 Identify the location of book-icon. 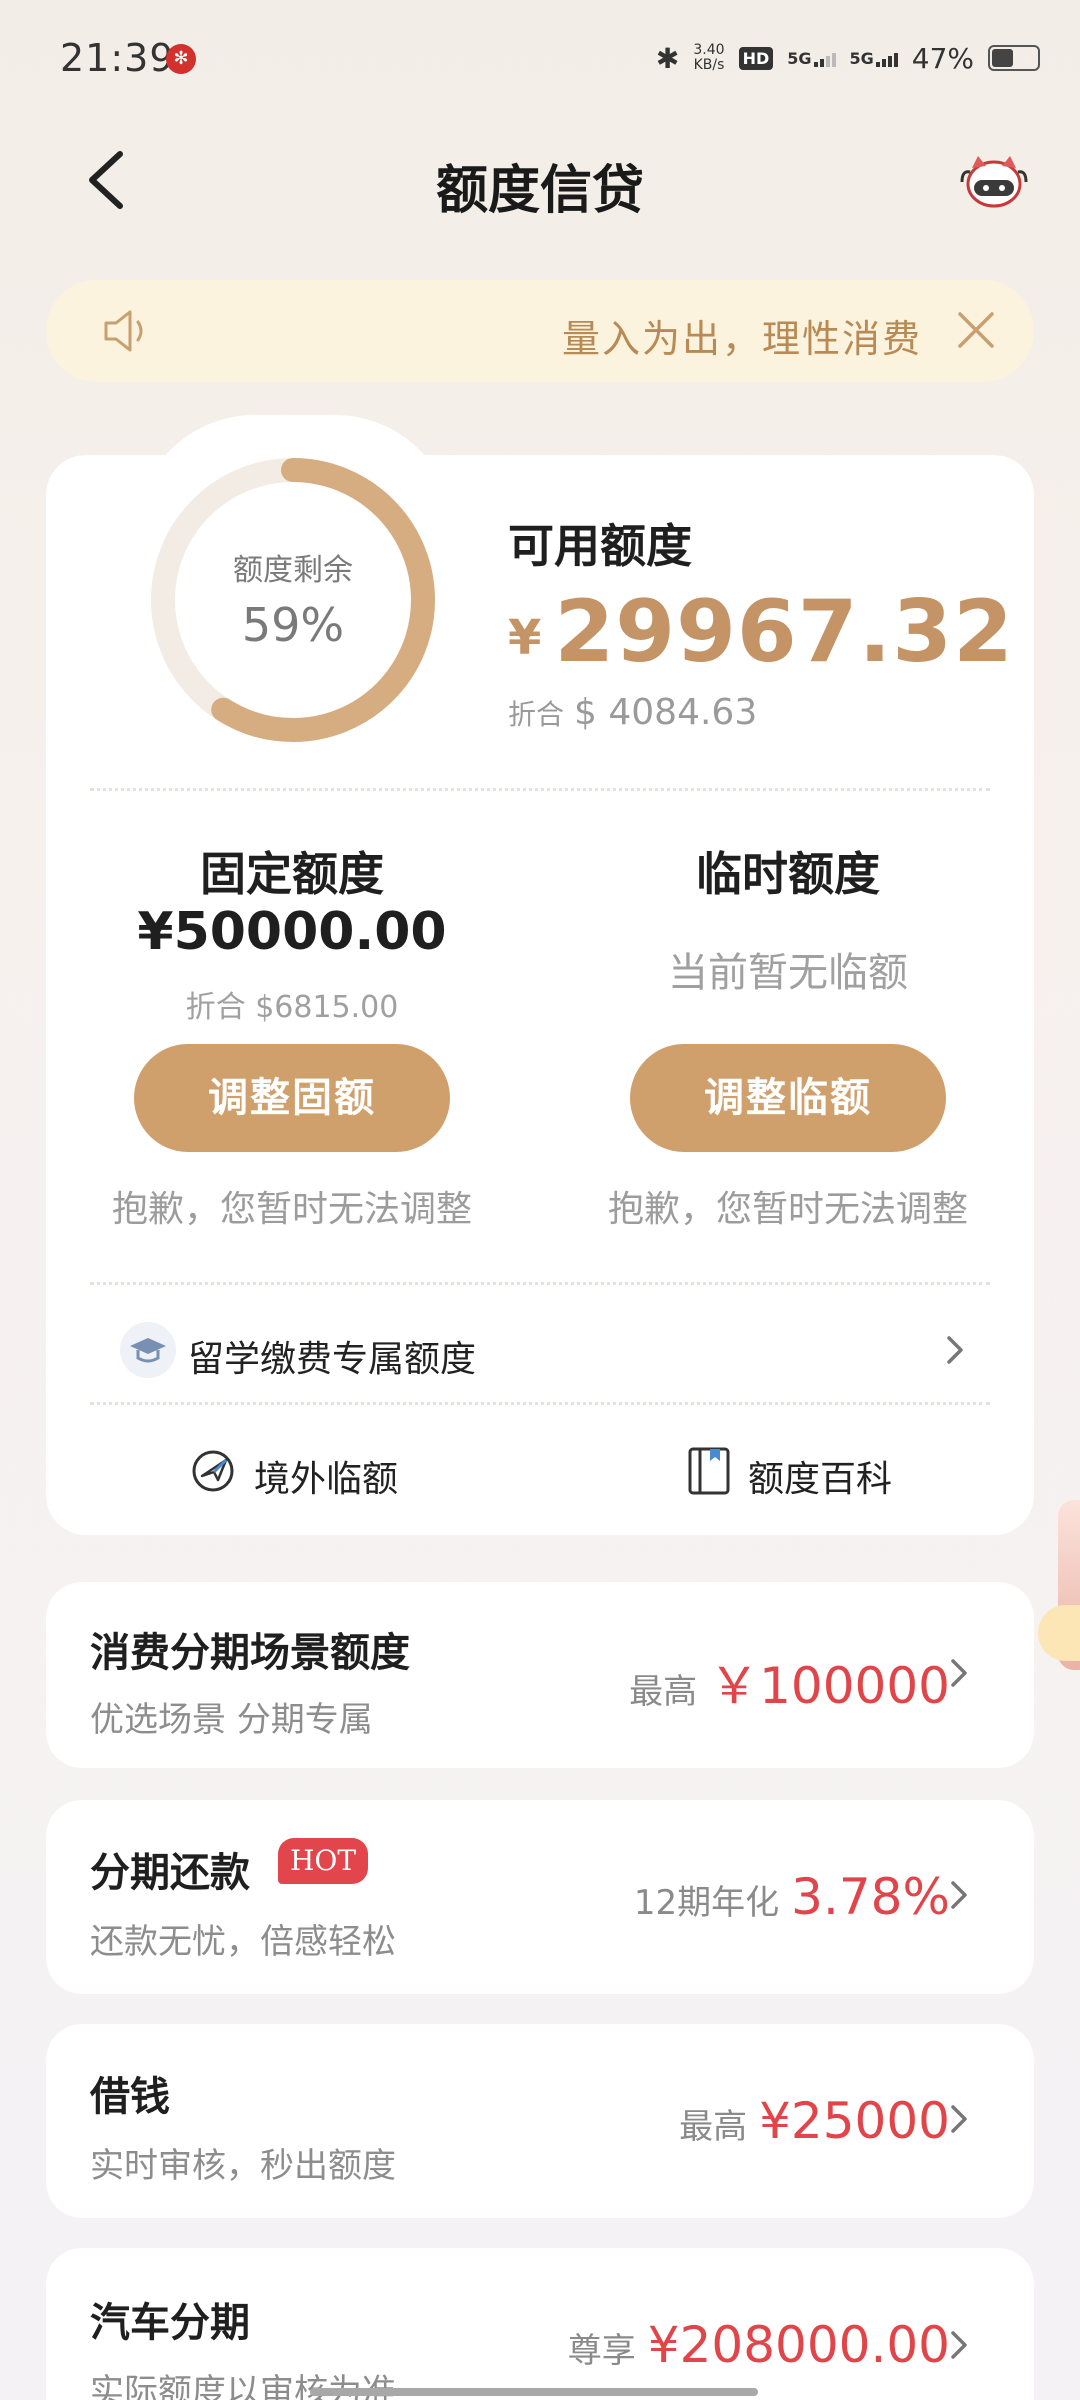
(709, 1471).